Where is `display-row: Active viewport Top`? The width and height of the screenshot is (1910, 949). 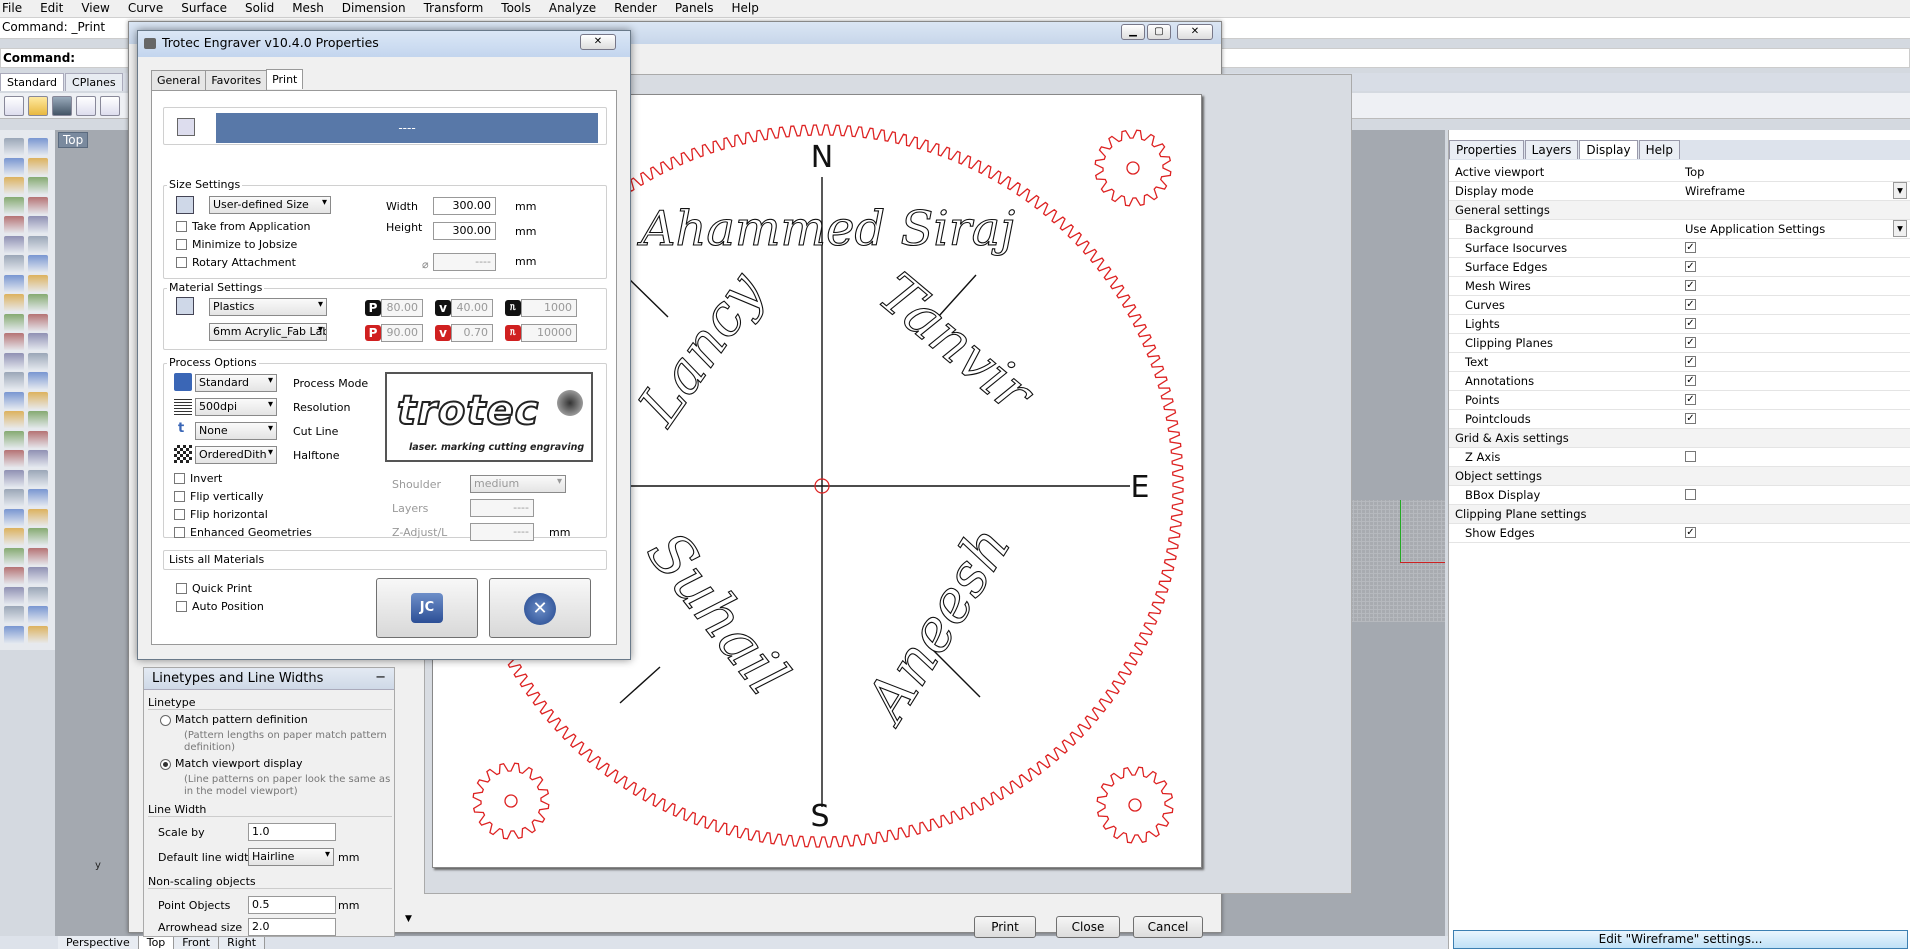
display-row: Active viewport Top is located at coordinates (1679, 172).